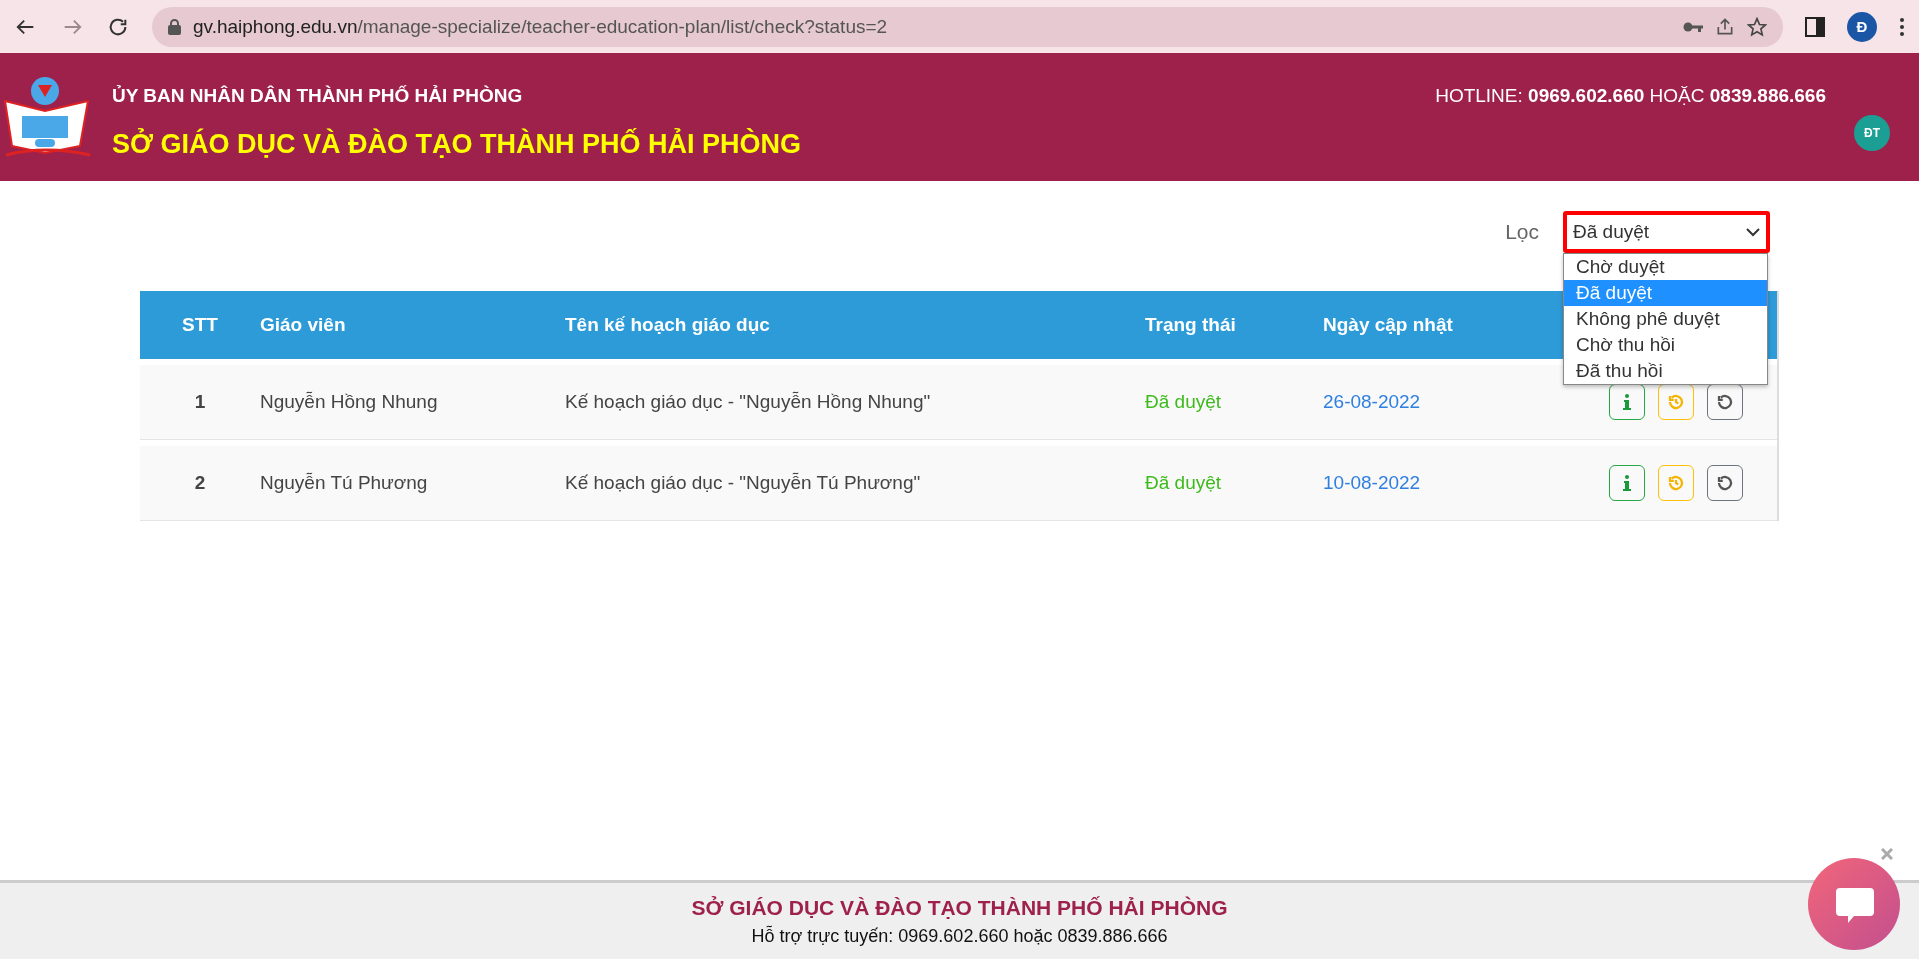 The width and height of the screenshot is (1919, 959). Describe the element at coordinates (1665, 345) in the screenshot. I see `status-option: Chờ thu hồi` at that location.